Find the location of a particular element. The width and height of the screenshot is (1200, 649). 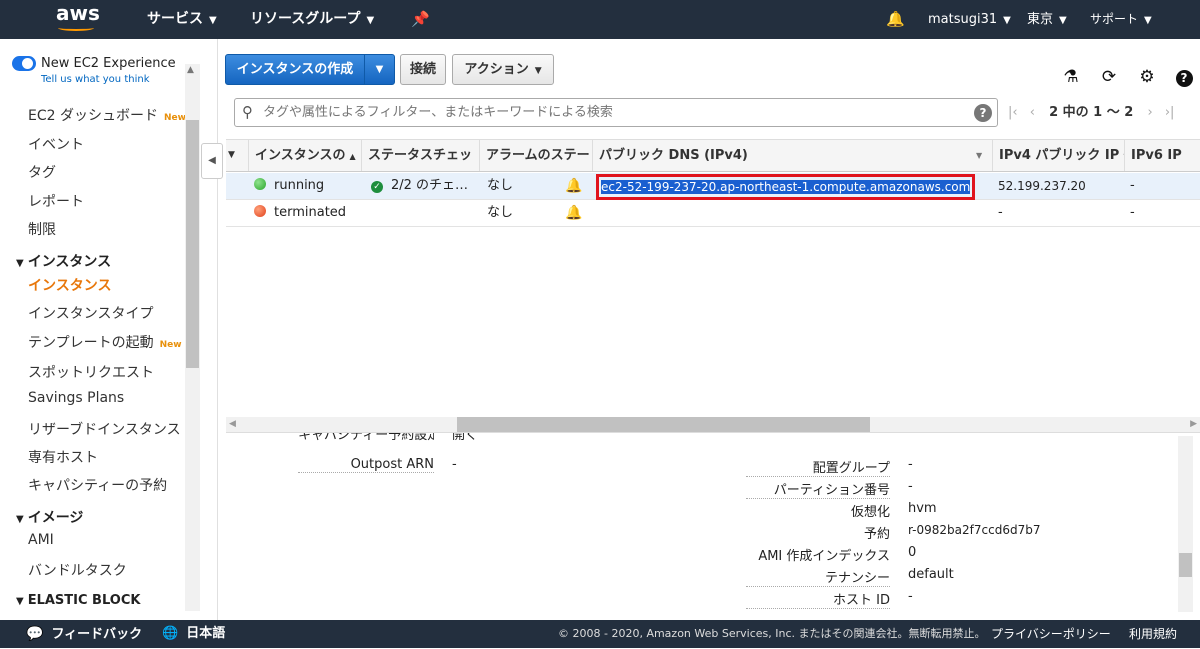

sidebar-item-instances: インスタンス is located at coordinates (69, 285).